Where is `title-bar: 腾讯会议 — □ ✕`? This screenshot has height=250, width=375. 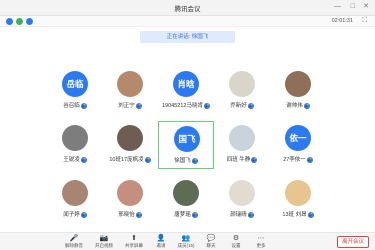 title-bar: 腾讯会议 — □ ✕ is located at coordinates (187, 8).